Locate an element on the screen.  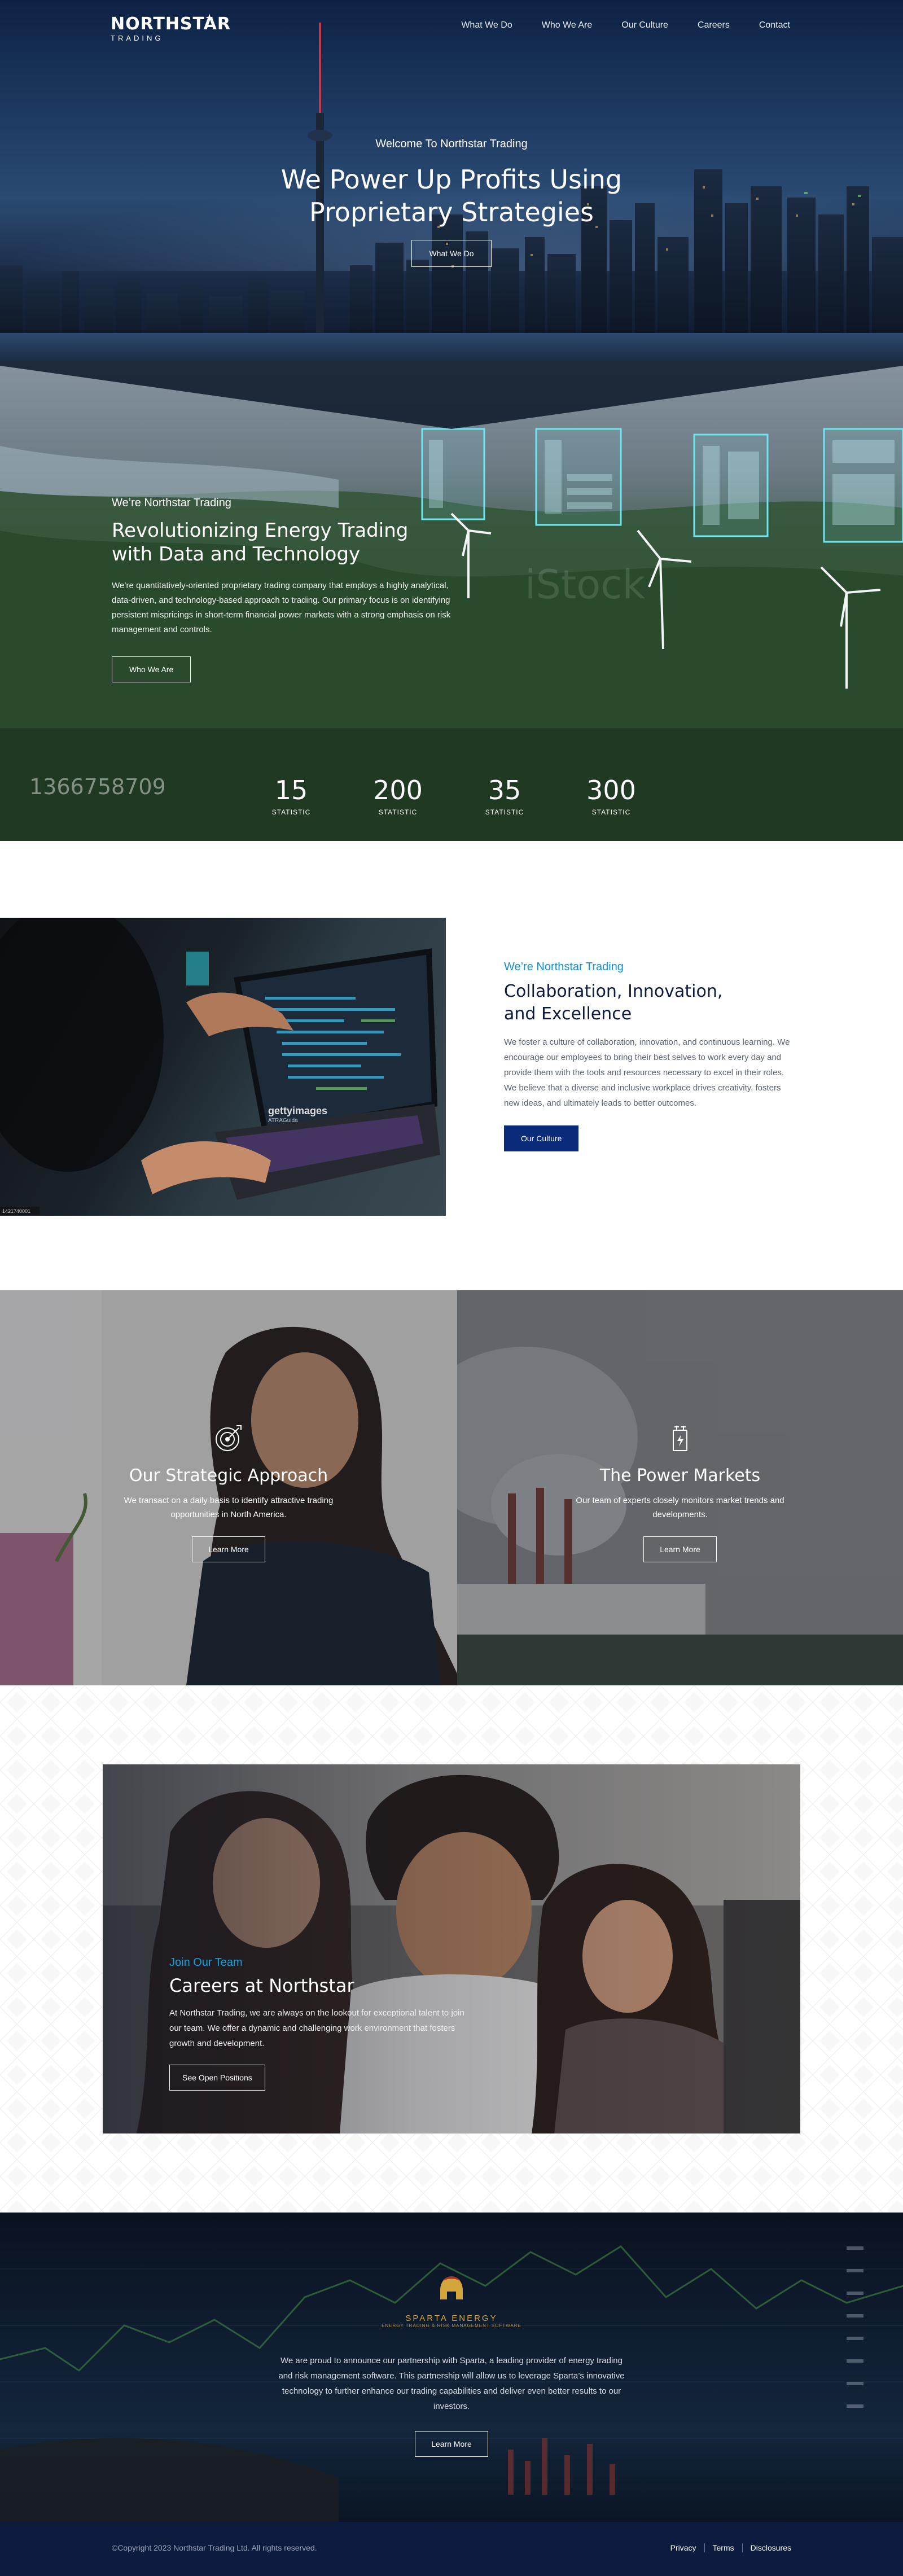
strategic-approach-learn-more-button: Learn More is located at coordinates (228, 1549).